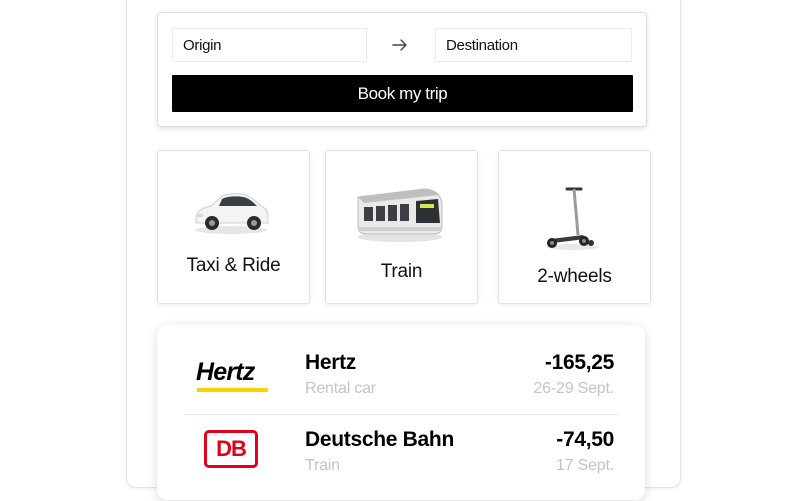 The width and height of the screenshot is (811, 501). I want to click on train-icon, so click(400, 215).